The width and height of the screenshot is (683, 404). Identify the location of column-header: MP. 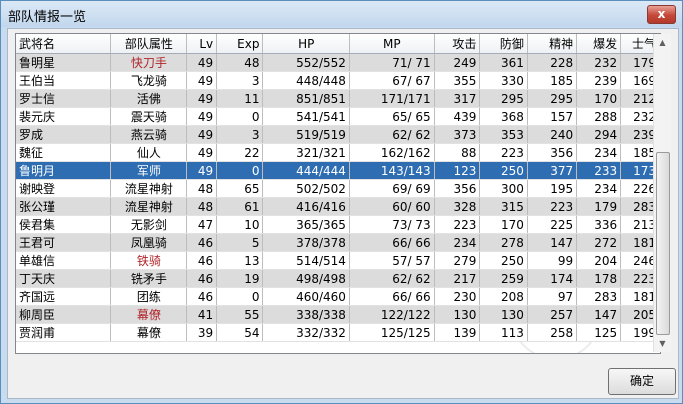
(392, 44).